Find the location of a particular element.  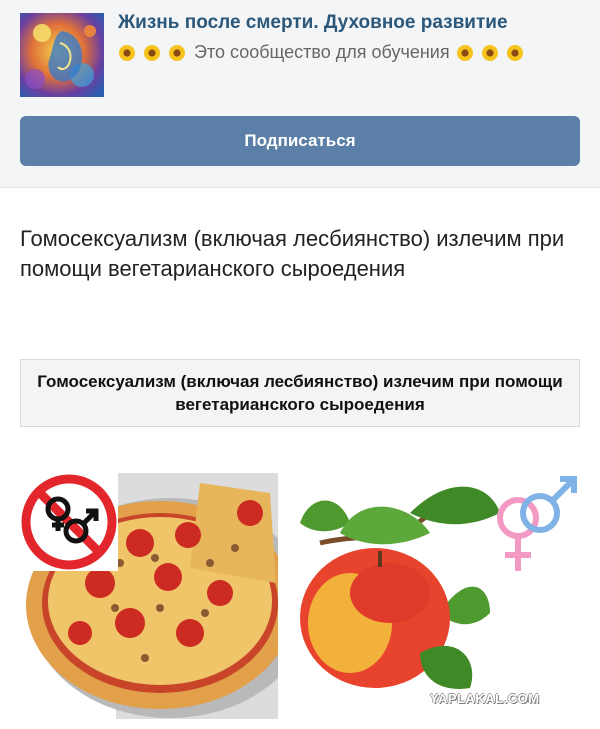

divider is located at coordinates (300, 187).